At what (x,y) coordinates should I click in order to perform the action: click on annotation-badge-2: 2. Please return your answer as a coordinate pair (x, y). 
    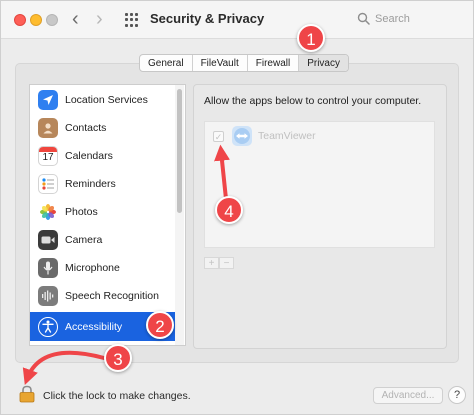
    Looking at the image, I should click on (160, 325).